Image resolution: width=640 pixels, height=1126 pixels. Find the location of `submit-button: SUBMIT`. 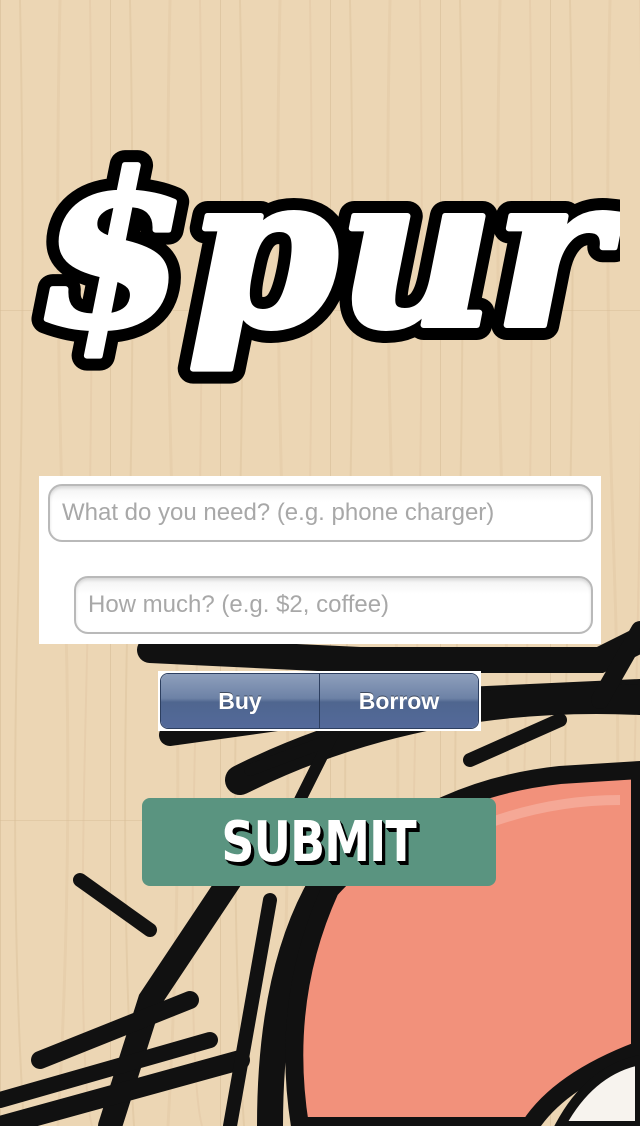

submit-button: SUBMIT is located at coordinates (319, 842).